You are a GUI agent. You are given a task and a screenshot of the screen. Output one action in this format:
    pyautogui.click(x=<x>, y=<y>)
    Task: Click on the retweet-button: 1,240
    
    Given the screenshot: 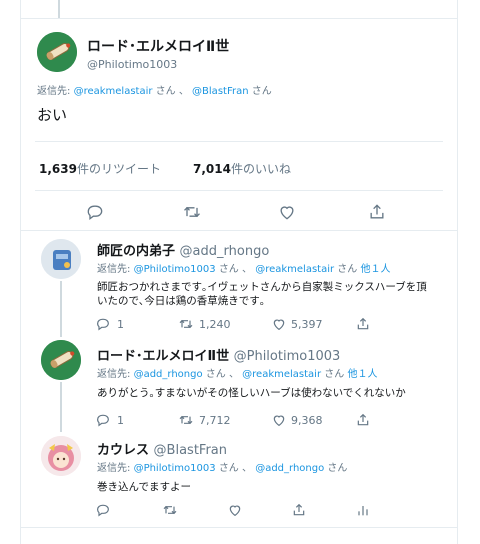 What is the action you would take?
    pyautogui.click(x=204, y=324)
    